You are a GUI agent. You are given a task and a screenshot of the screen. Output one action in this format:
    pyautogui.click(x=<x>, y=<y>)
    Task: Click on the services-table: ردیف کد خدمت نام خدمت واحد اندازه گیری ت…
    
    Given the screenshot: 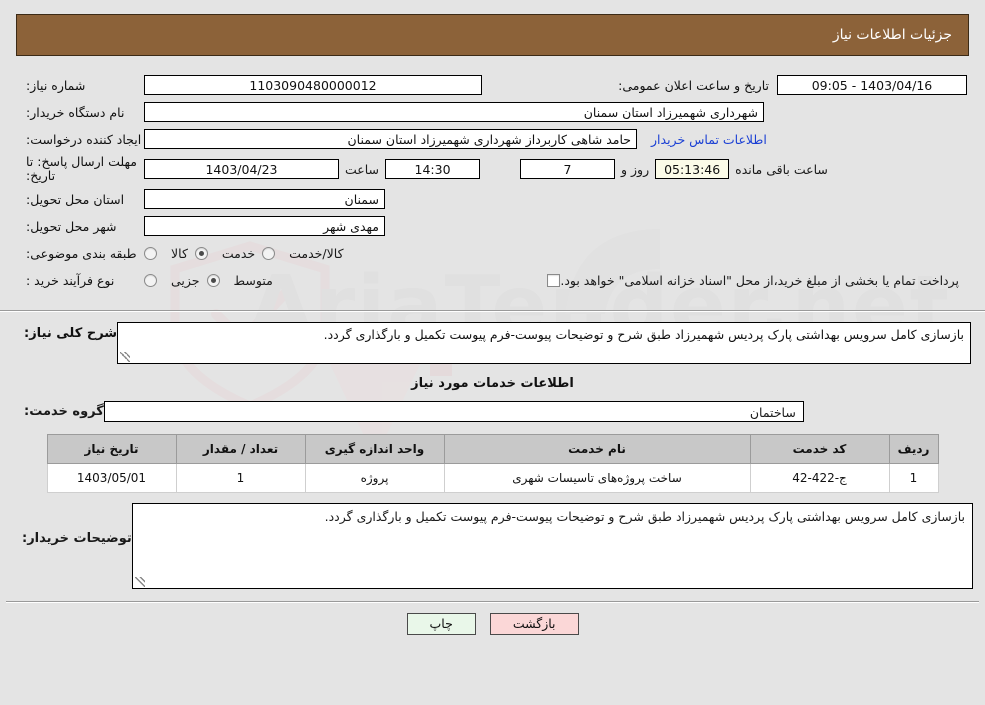 What is the action you would take?
    pyautogui.click(x=492, y=463)
    